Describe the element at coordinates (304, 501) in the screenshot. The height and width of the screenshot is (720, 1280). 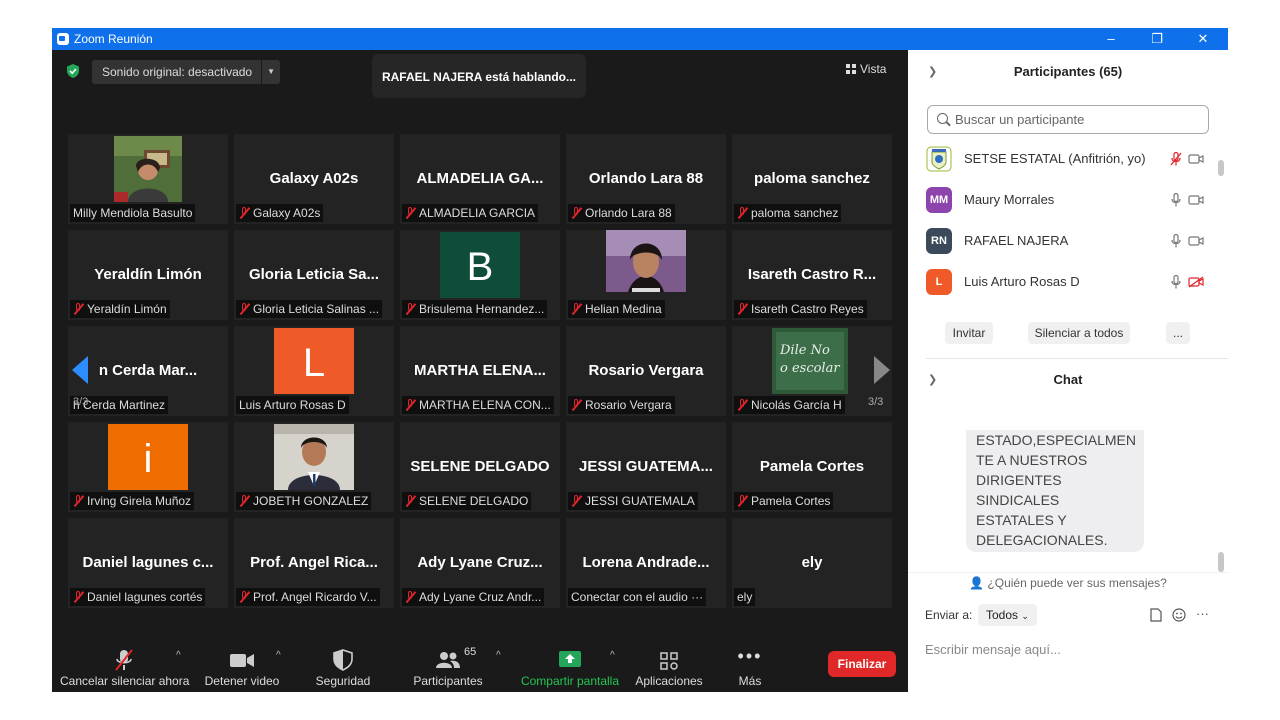
I see `participant-name-label: JOBETH GONZALEZ` at that location.